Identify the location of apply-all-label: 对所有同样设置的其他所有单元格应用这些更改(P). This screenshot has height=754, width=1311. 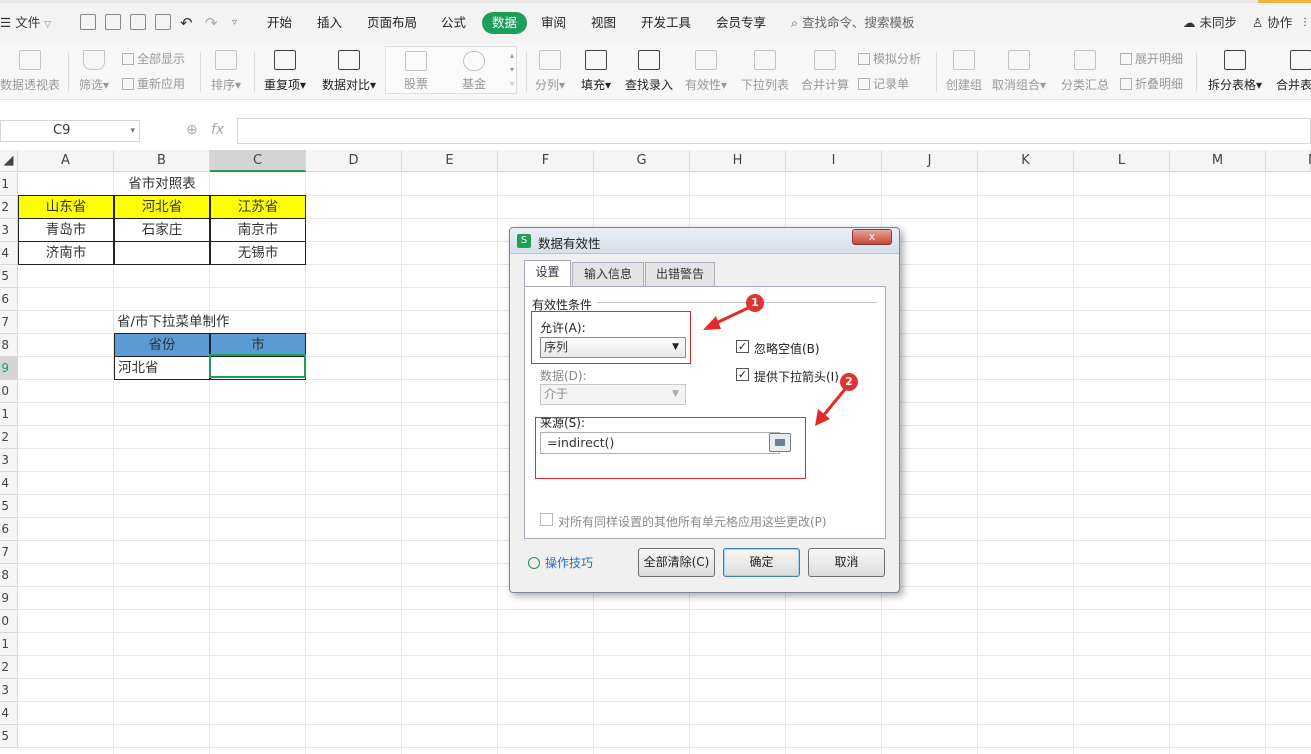
(692, 521).